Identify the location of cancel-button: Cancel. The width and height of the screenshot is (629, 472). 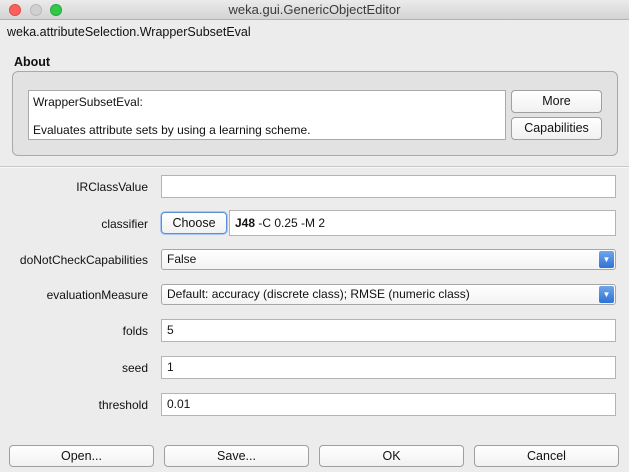
(546, 456).